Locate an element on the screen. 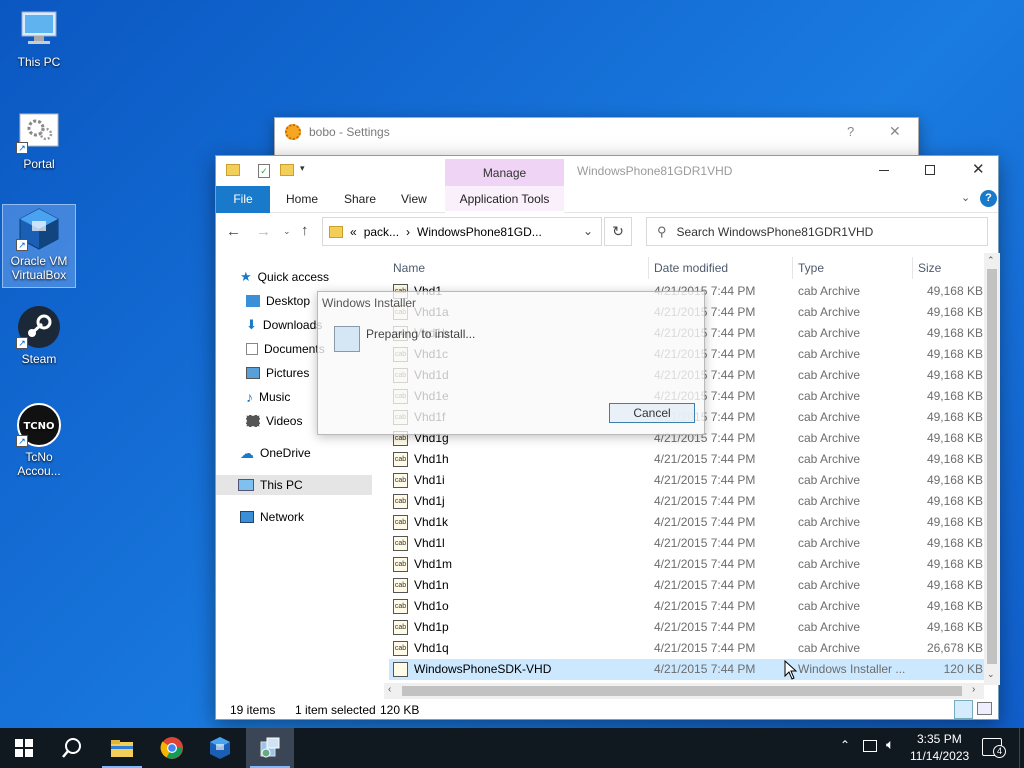 The image size is (1024, 768). taskbar-windows-installer is located at coordinates (270, 748).